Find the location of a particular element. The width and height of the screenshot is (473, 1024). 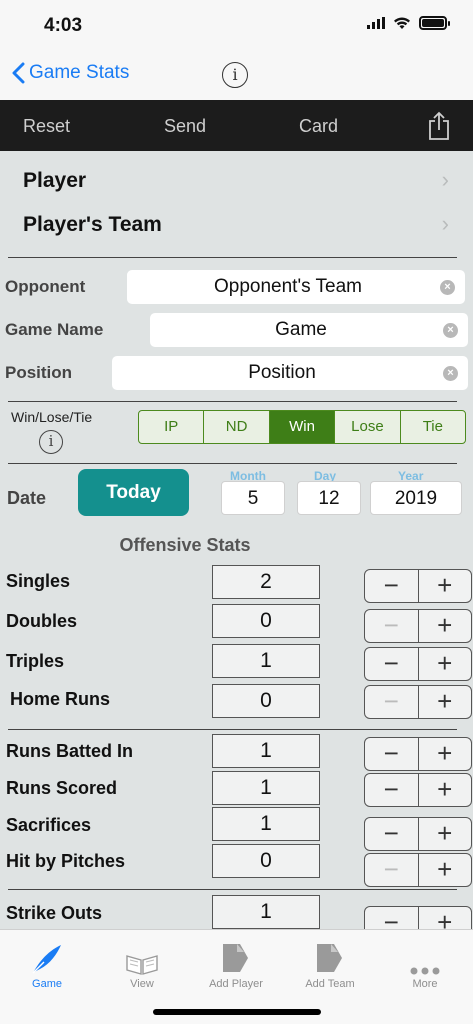

position-input is located at coordinates (290, 373).